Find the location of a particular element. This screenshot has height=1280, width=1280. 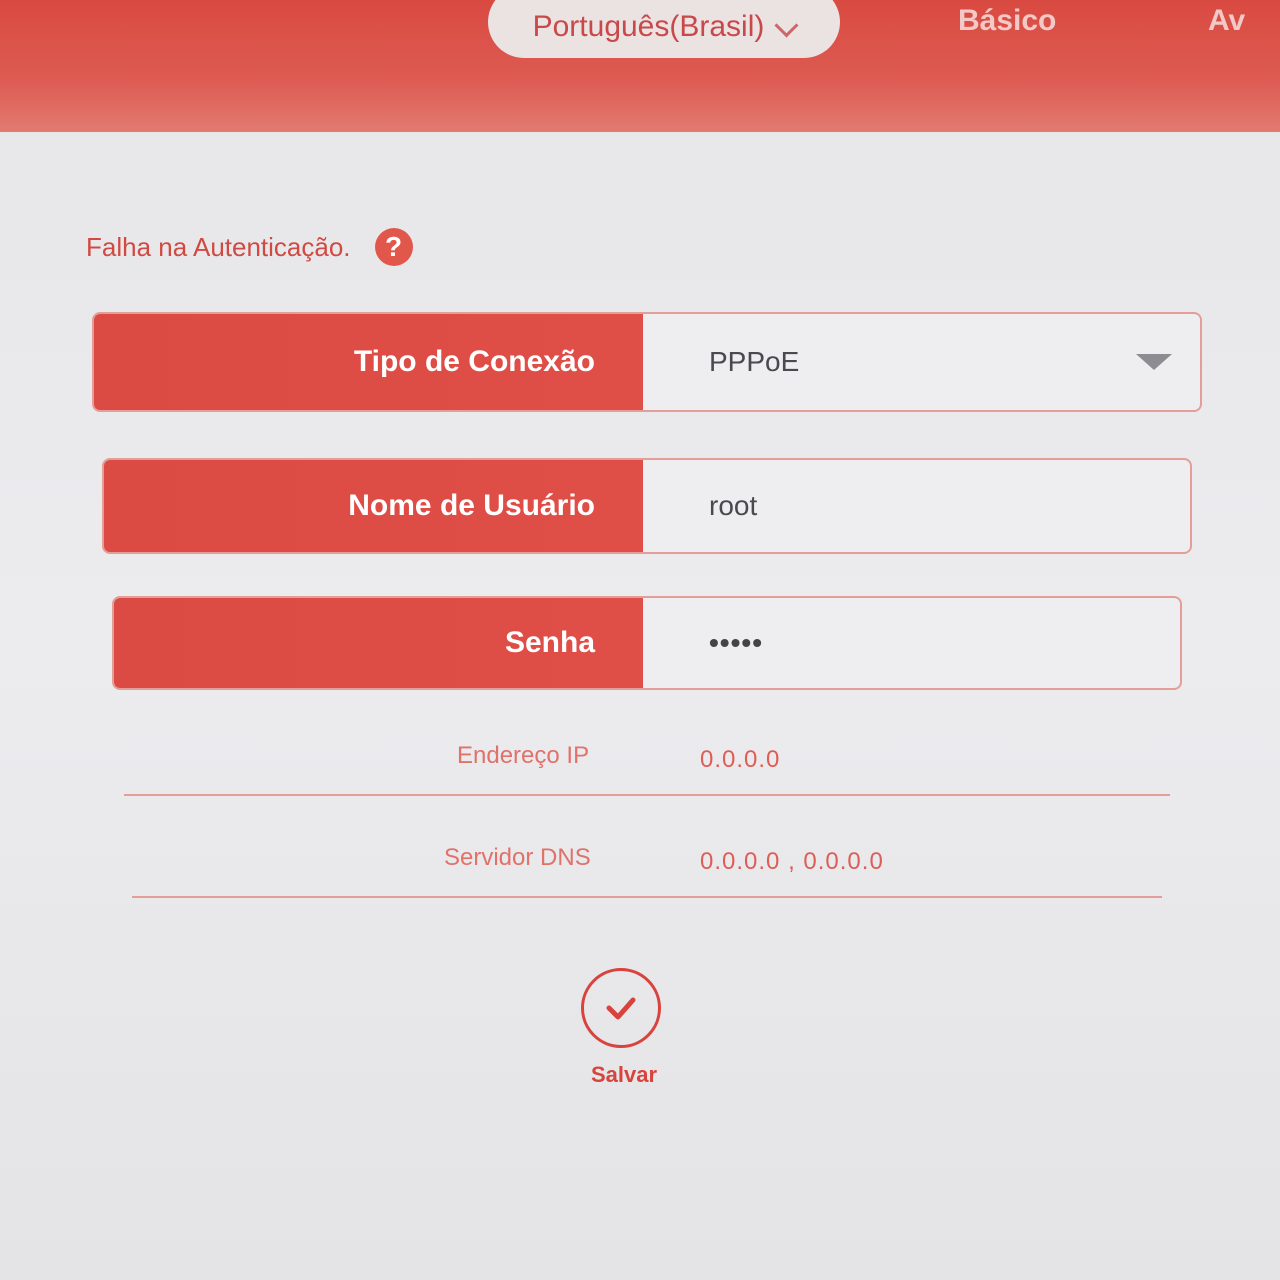

ip-address-value: 0.0.0.0 is located at coordinates (740, 759).